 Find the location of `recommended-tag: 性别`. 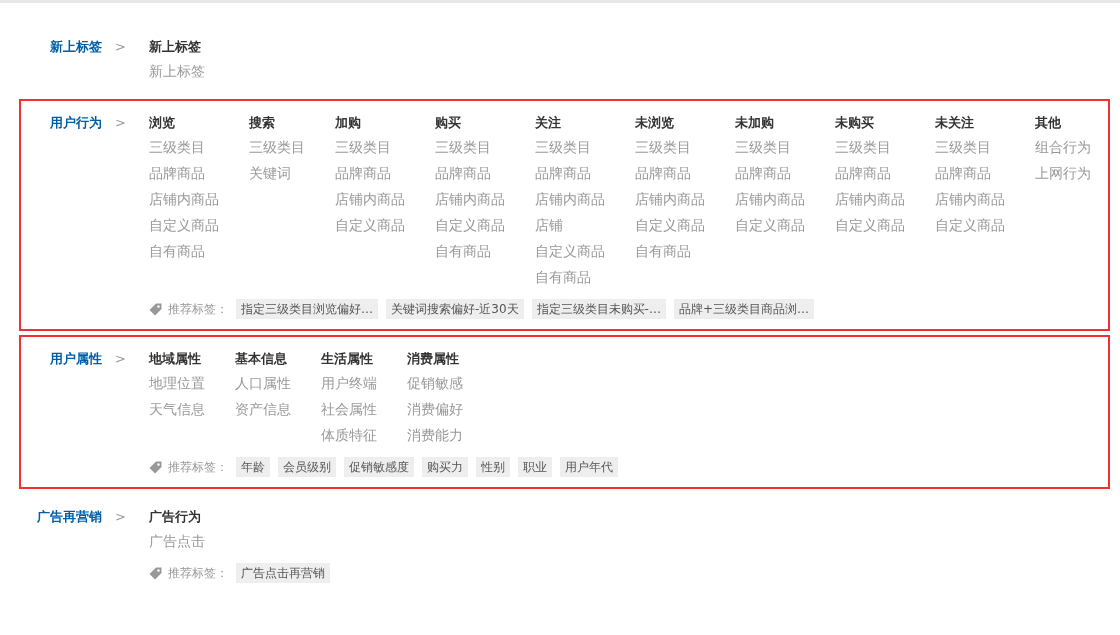

recommended-tag: 性别 is located at coordinates (493, 467).